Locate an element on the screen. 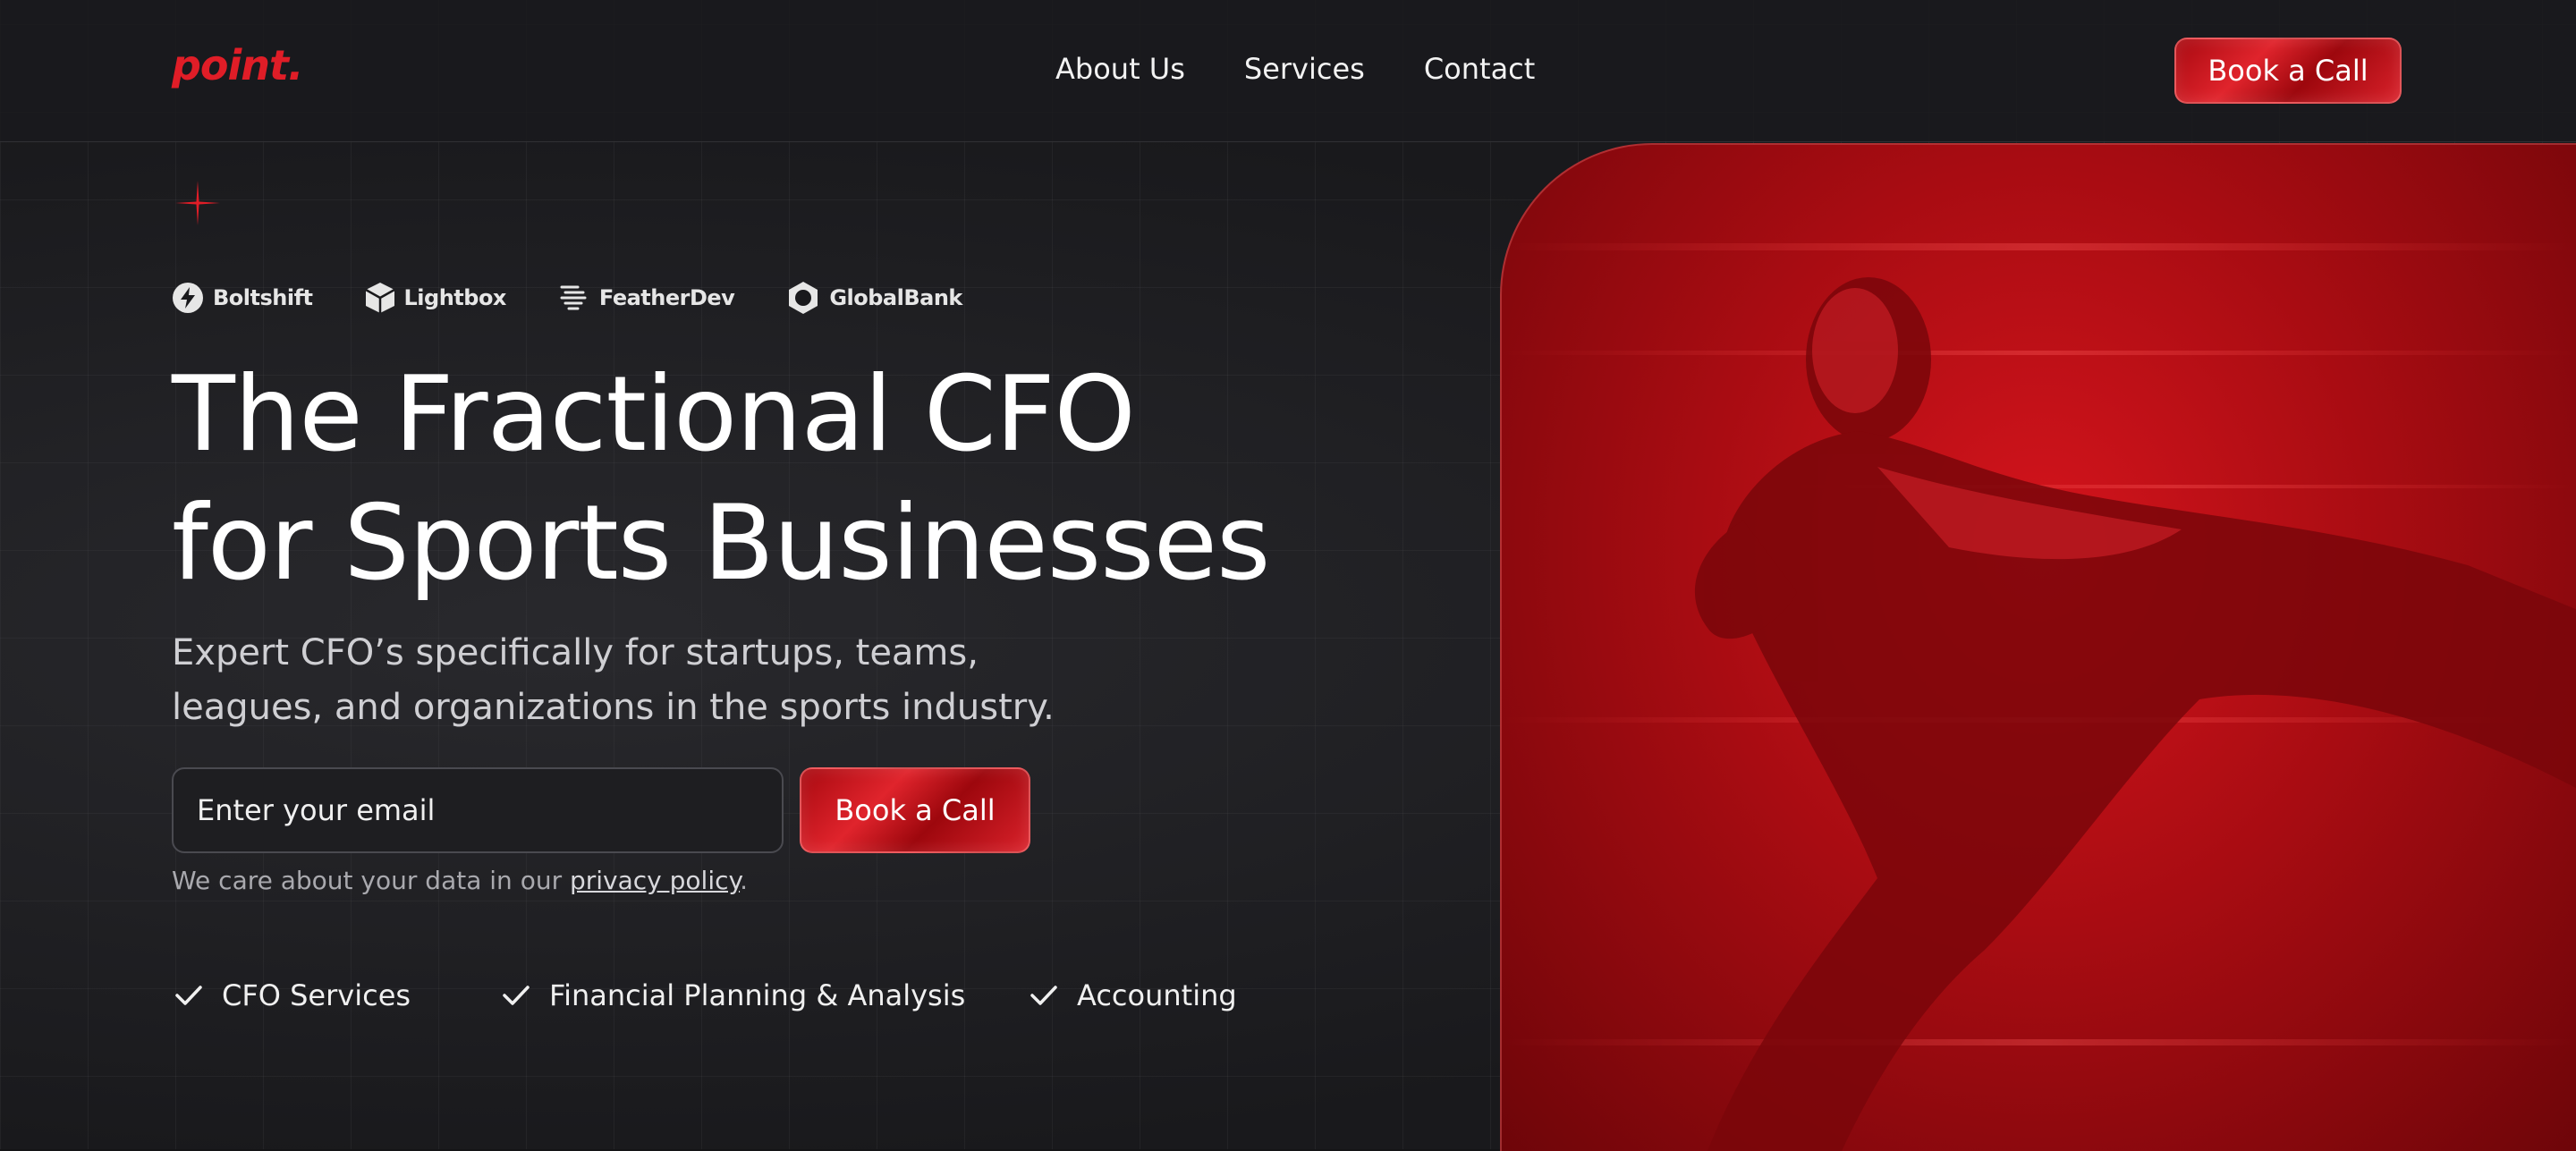  feature-item: Financial Planning & Analysis is located at coordinates (763, 995).